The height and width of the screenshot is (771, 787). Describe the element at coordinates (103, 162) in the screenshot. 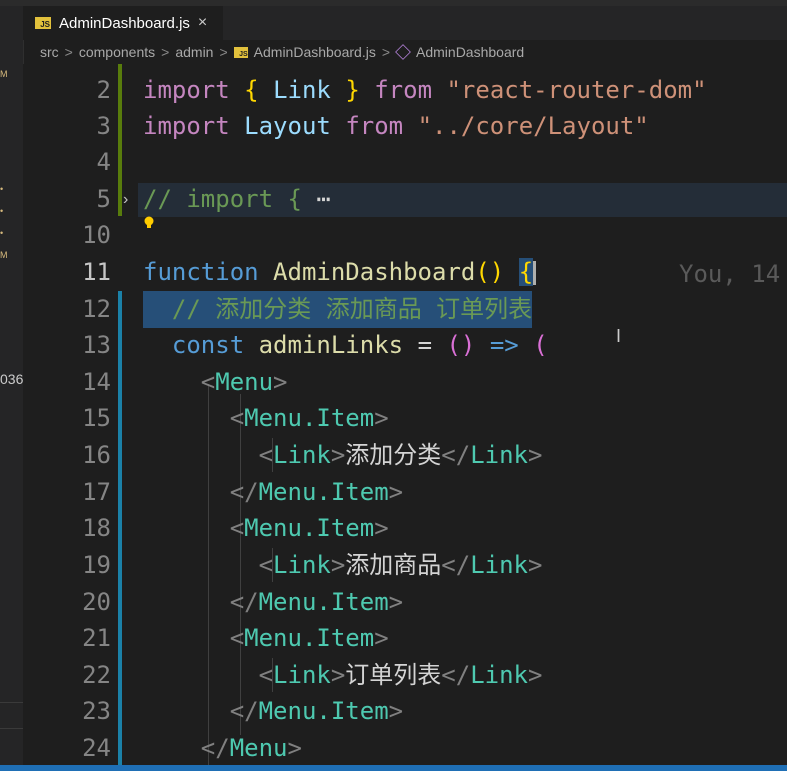

I see `line-number: 4` at that location.